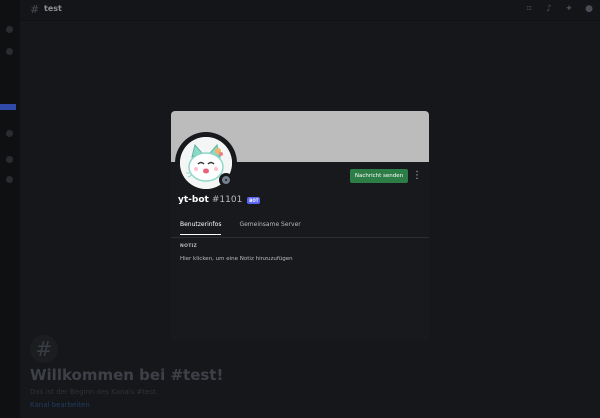 The image size is (600, 418). What do you see at coordinates (269, 228) in the screenshot?
I see `tab-mutual-servers: Gemeinsame Server` at bounding box center [269, 228].